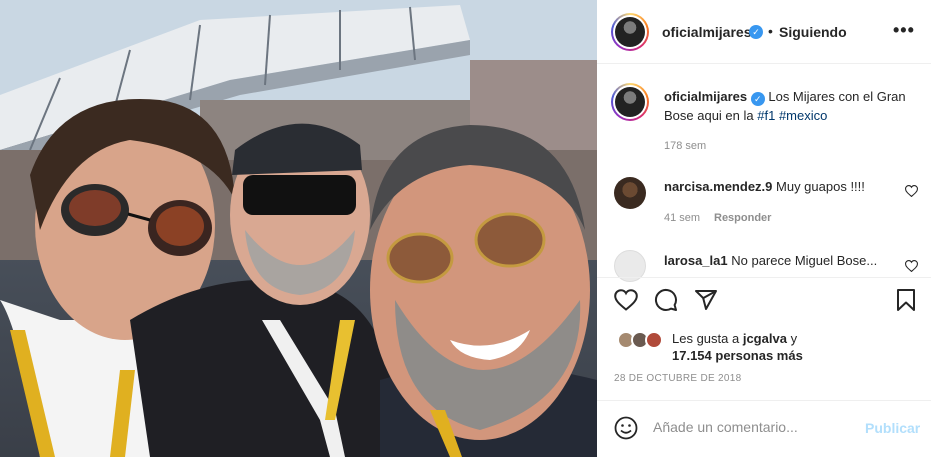 This screenshot has height=457, width=931. Describe the element at coordinates (753, 427) in the screenshot. I see `comment-input` at that location.